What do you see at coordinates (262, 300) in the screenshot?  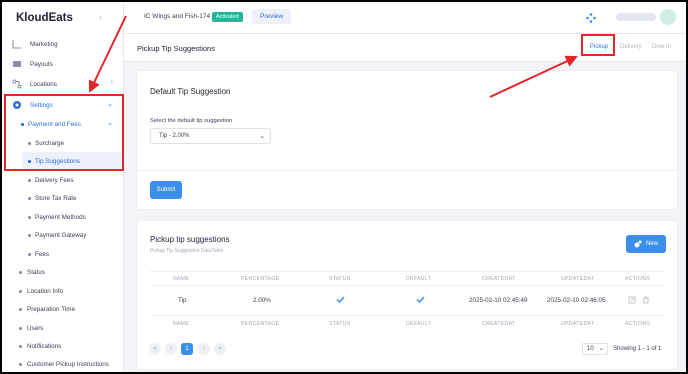 I see `cell-percentage: 2.00%` at bounding box center [262, 300].